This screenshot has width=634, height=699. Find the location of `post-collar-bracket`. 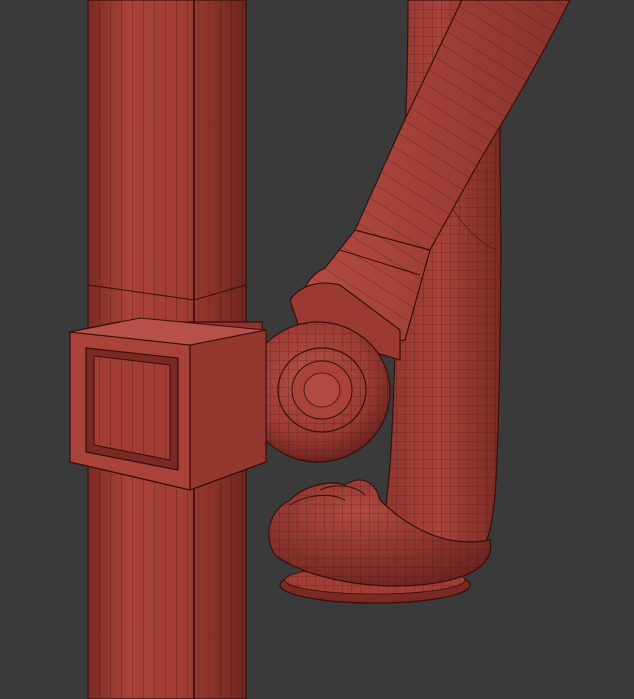

post-collar-bracket is located at coordinates (168, 404).